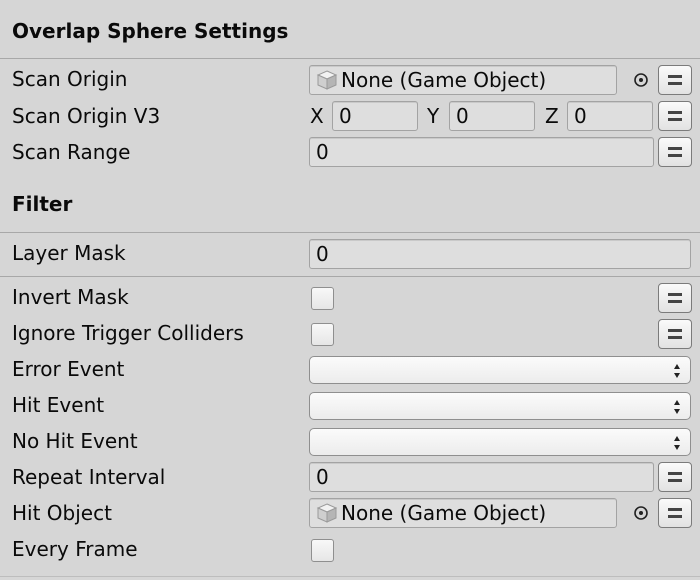  What do you see at coordinates (444, 80) in the screenshot?
I see `scan-origin-value: None (Game Object)` at bounding box center [444, 80].